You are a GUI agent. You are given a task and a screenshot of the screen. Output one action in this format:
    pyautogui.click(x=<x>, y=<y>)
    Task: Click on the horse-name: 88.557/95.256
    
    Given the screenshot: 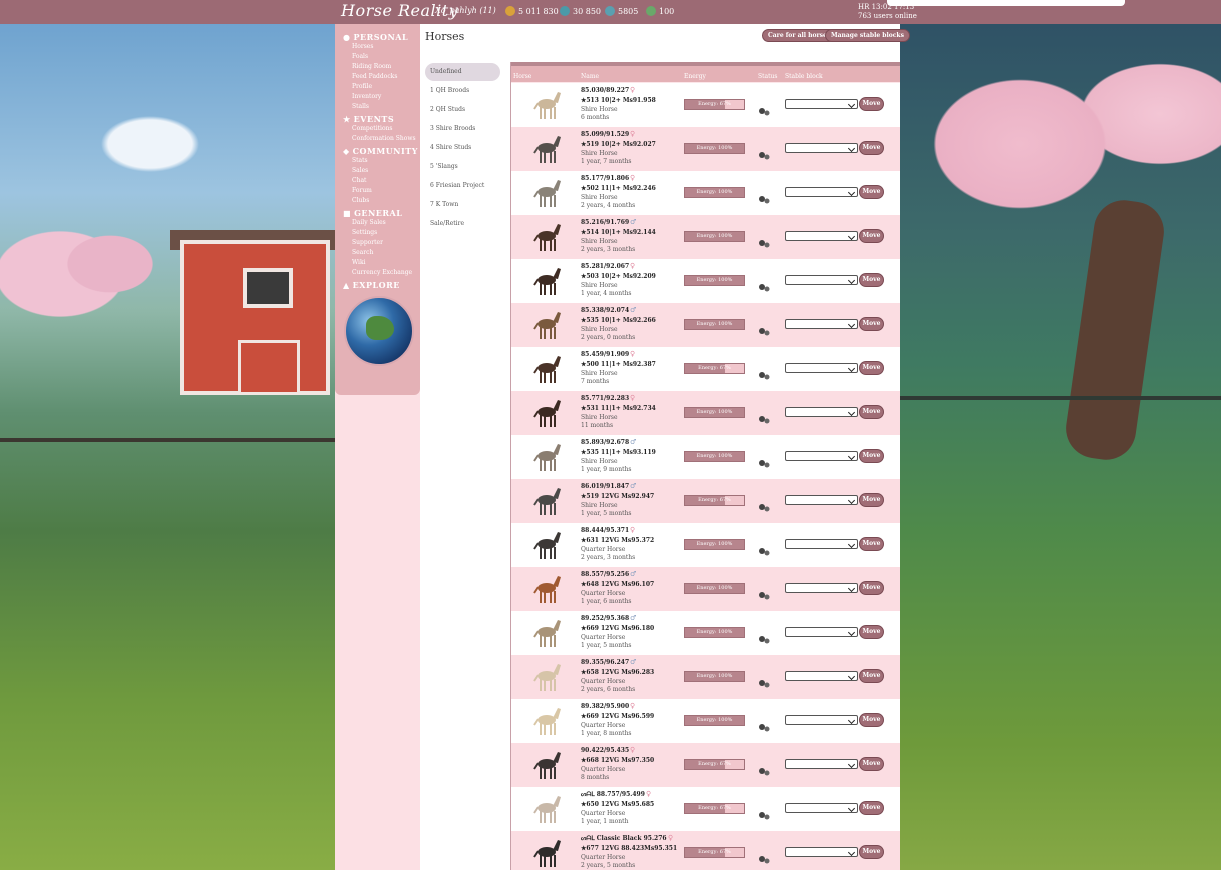 What is the action you would take?
    pyautogui.click(x=605, y=574)
    